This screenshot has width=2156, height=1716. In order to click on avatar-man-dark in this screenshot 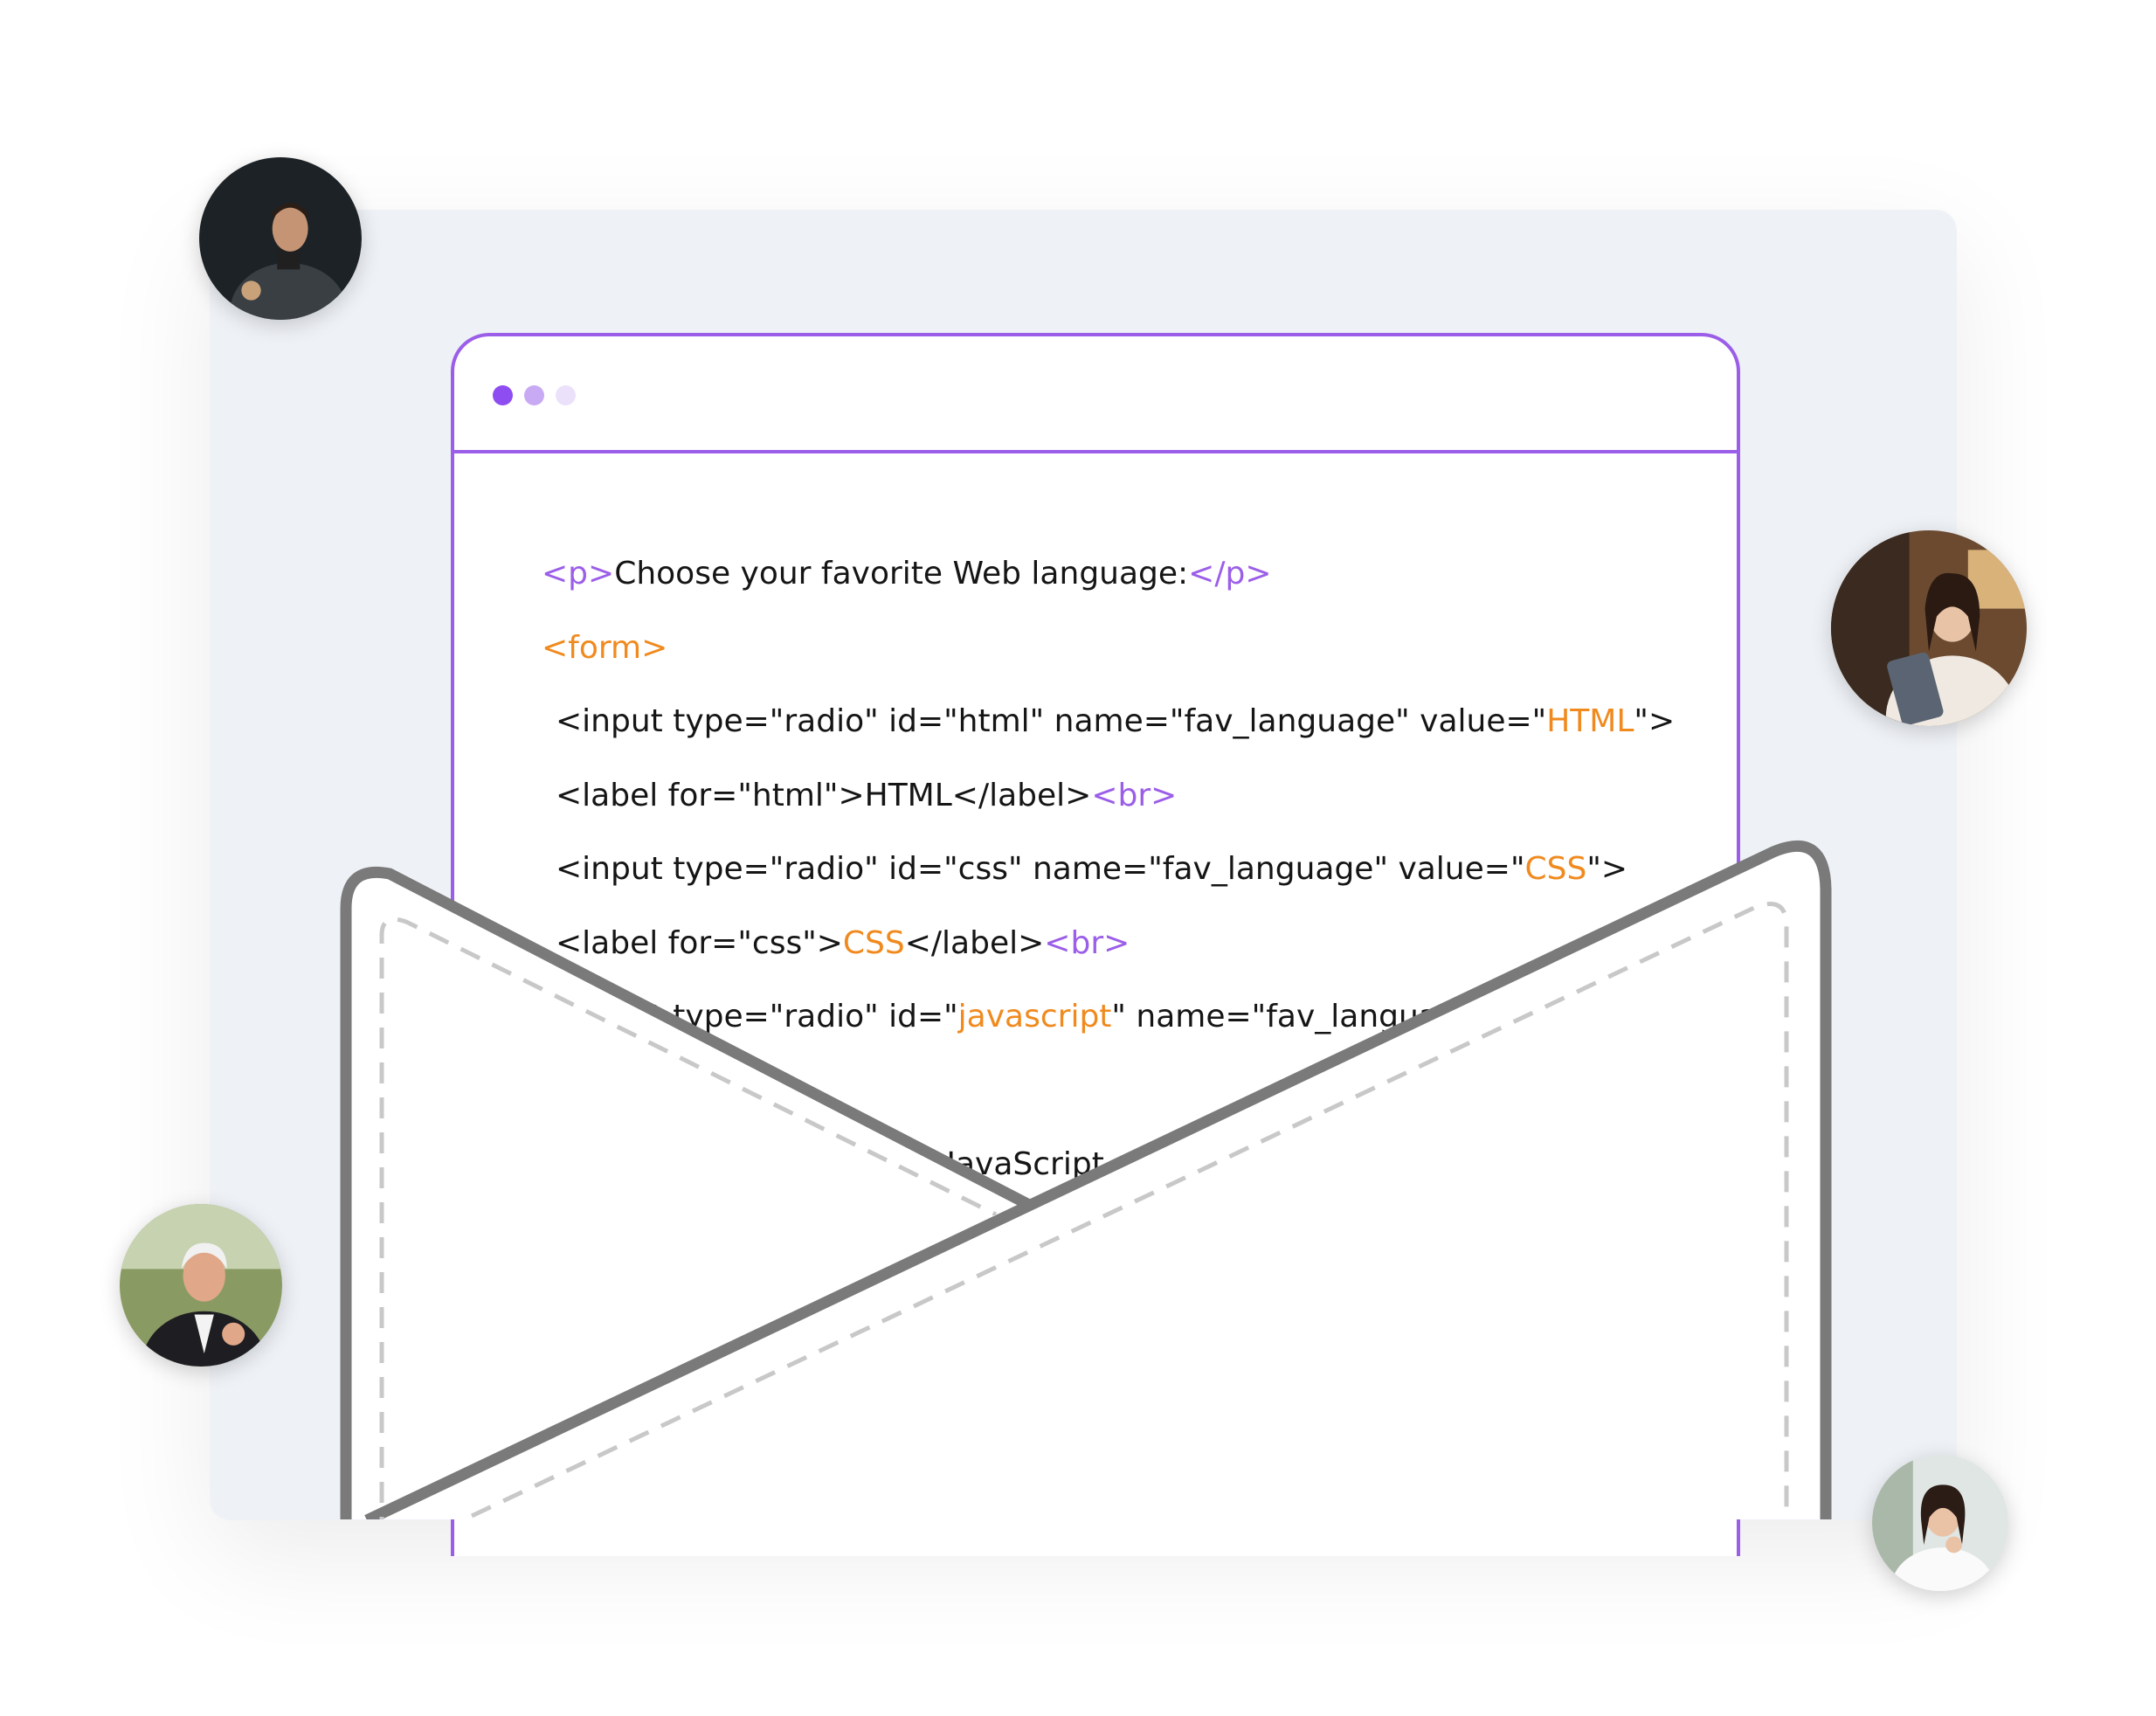, I will do `click(281, 238)`.